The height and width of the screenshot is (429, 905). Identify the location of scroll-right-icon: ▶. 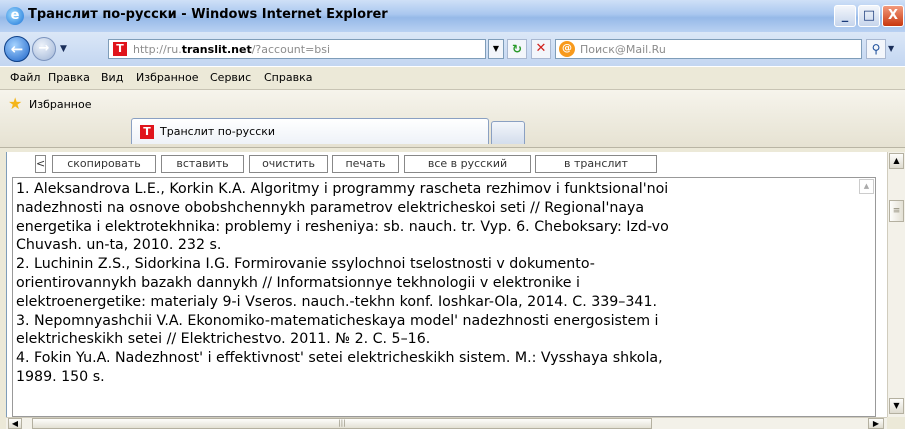
(876, 423).